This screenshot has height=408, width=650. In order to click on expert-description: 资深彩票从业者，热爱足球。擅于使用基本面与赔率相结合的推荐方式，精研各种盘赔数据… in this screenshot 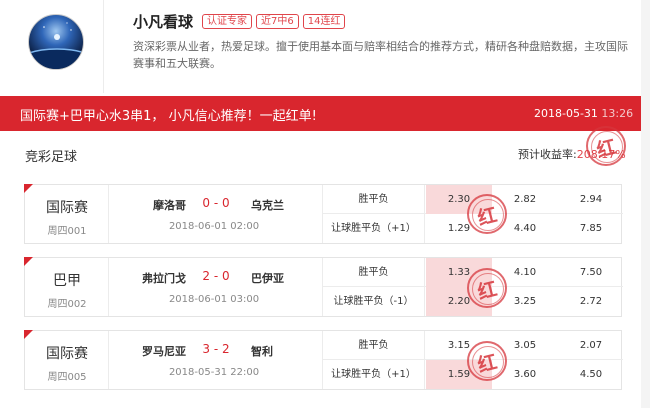, I will do `click(380, 55)`.